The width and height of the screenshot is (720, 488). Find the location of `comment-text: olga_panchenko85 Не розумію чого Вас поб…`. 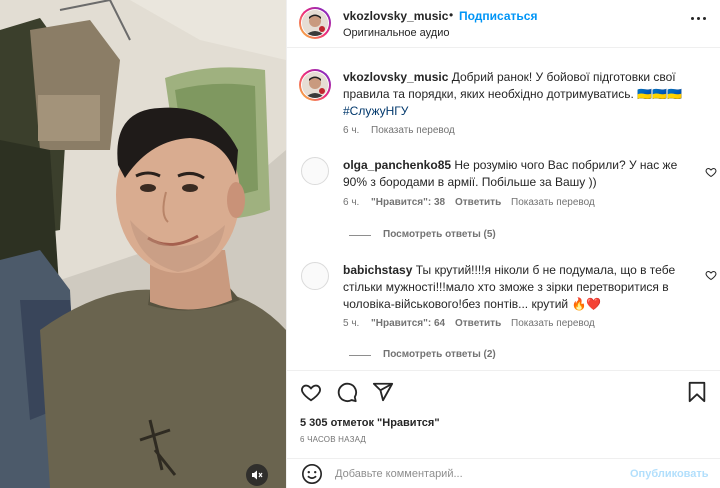

comment-text: olga_panchenko85 Не розумію чого Вас поб… is located at coordinates (513, 174).